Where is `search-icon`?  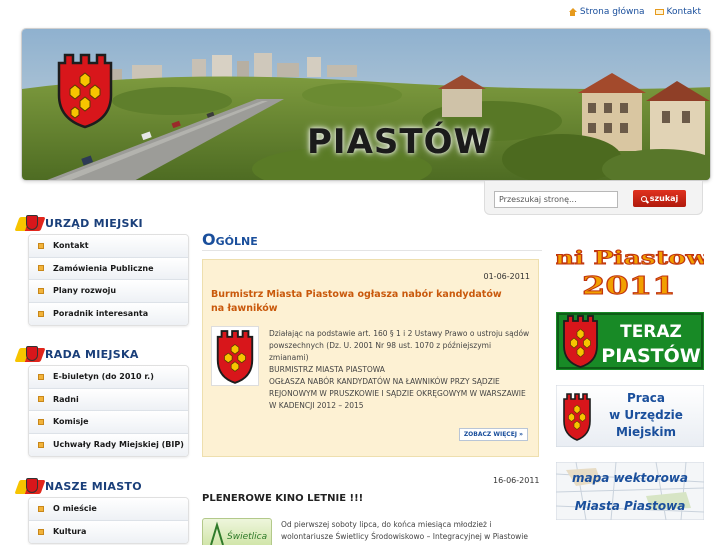 search-icon is located at coordinates (643, 198).